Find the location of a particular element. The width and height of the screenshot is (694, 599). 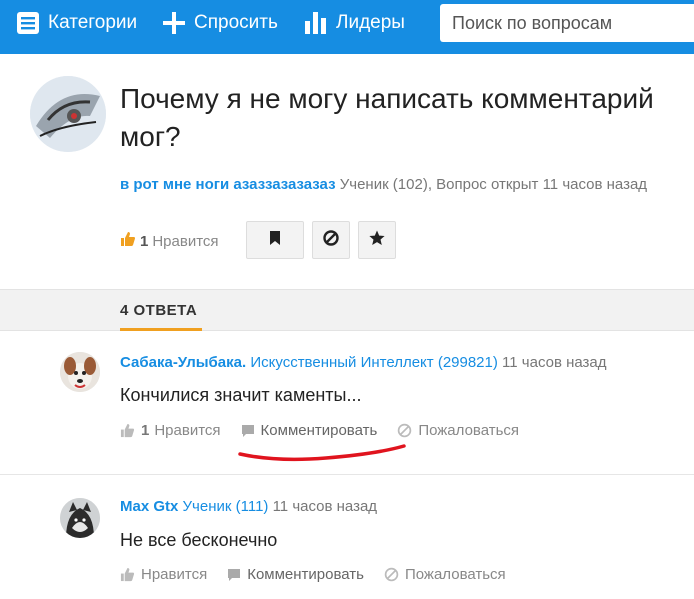

answer-1-likes-count: 1 is located at coordinates (145, 430).